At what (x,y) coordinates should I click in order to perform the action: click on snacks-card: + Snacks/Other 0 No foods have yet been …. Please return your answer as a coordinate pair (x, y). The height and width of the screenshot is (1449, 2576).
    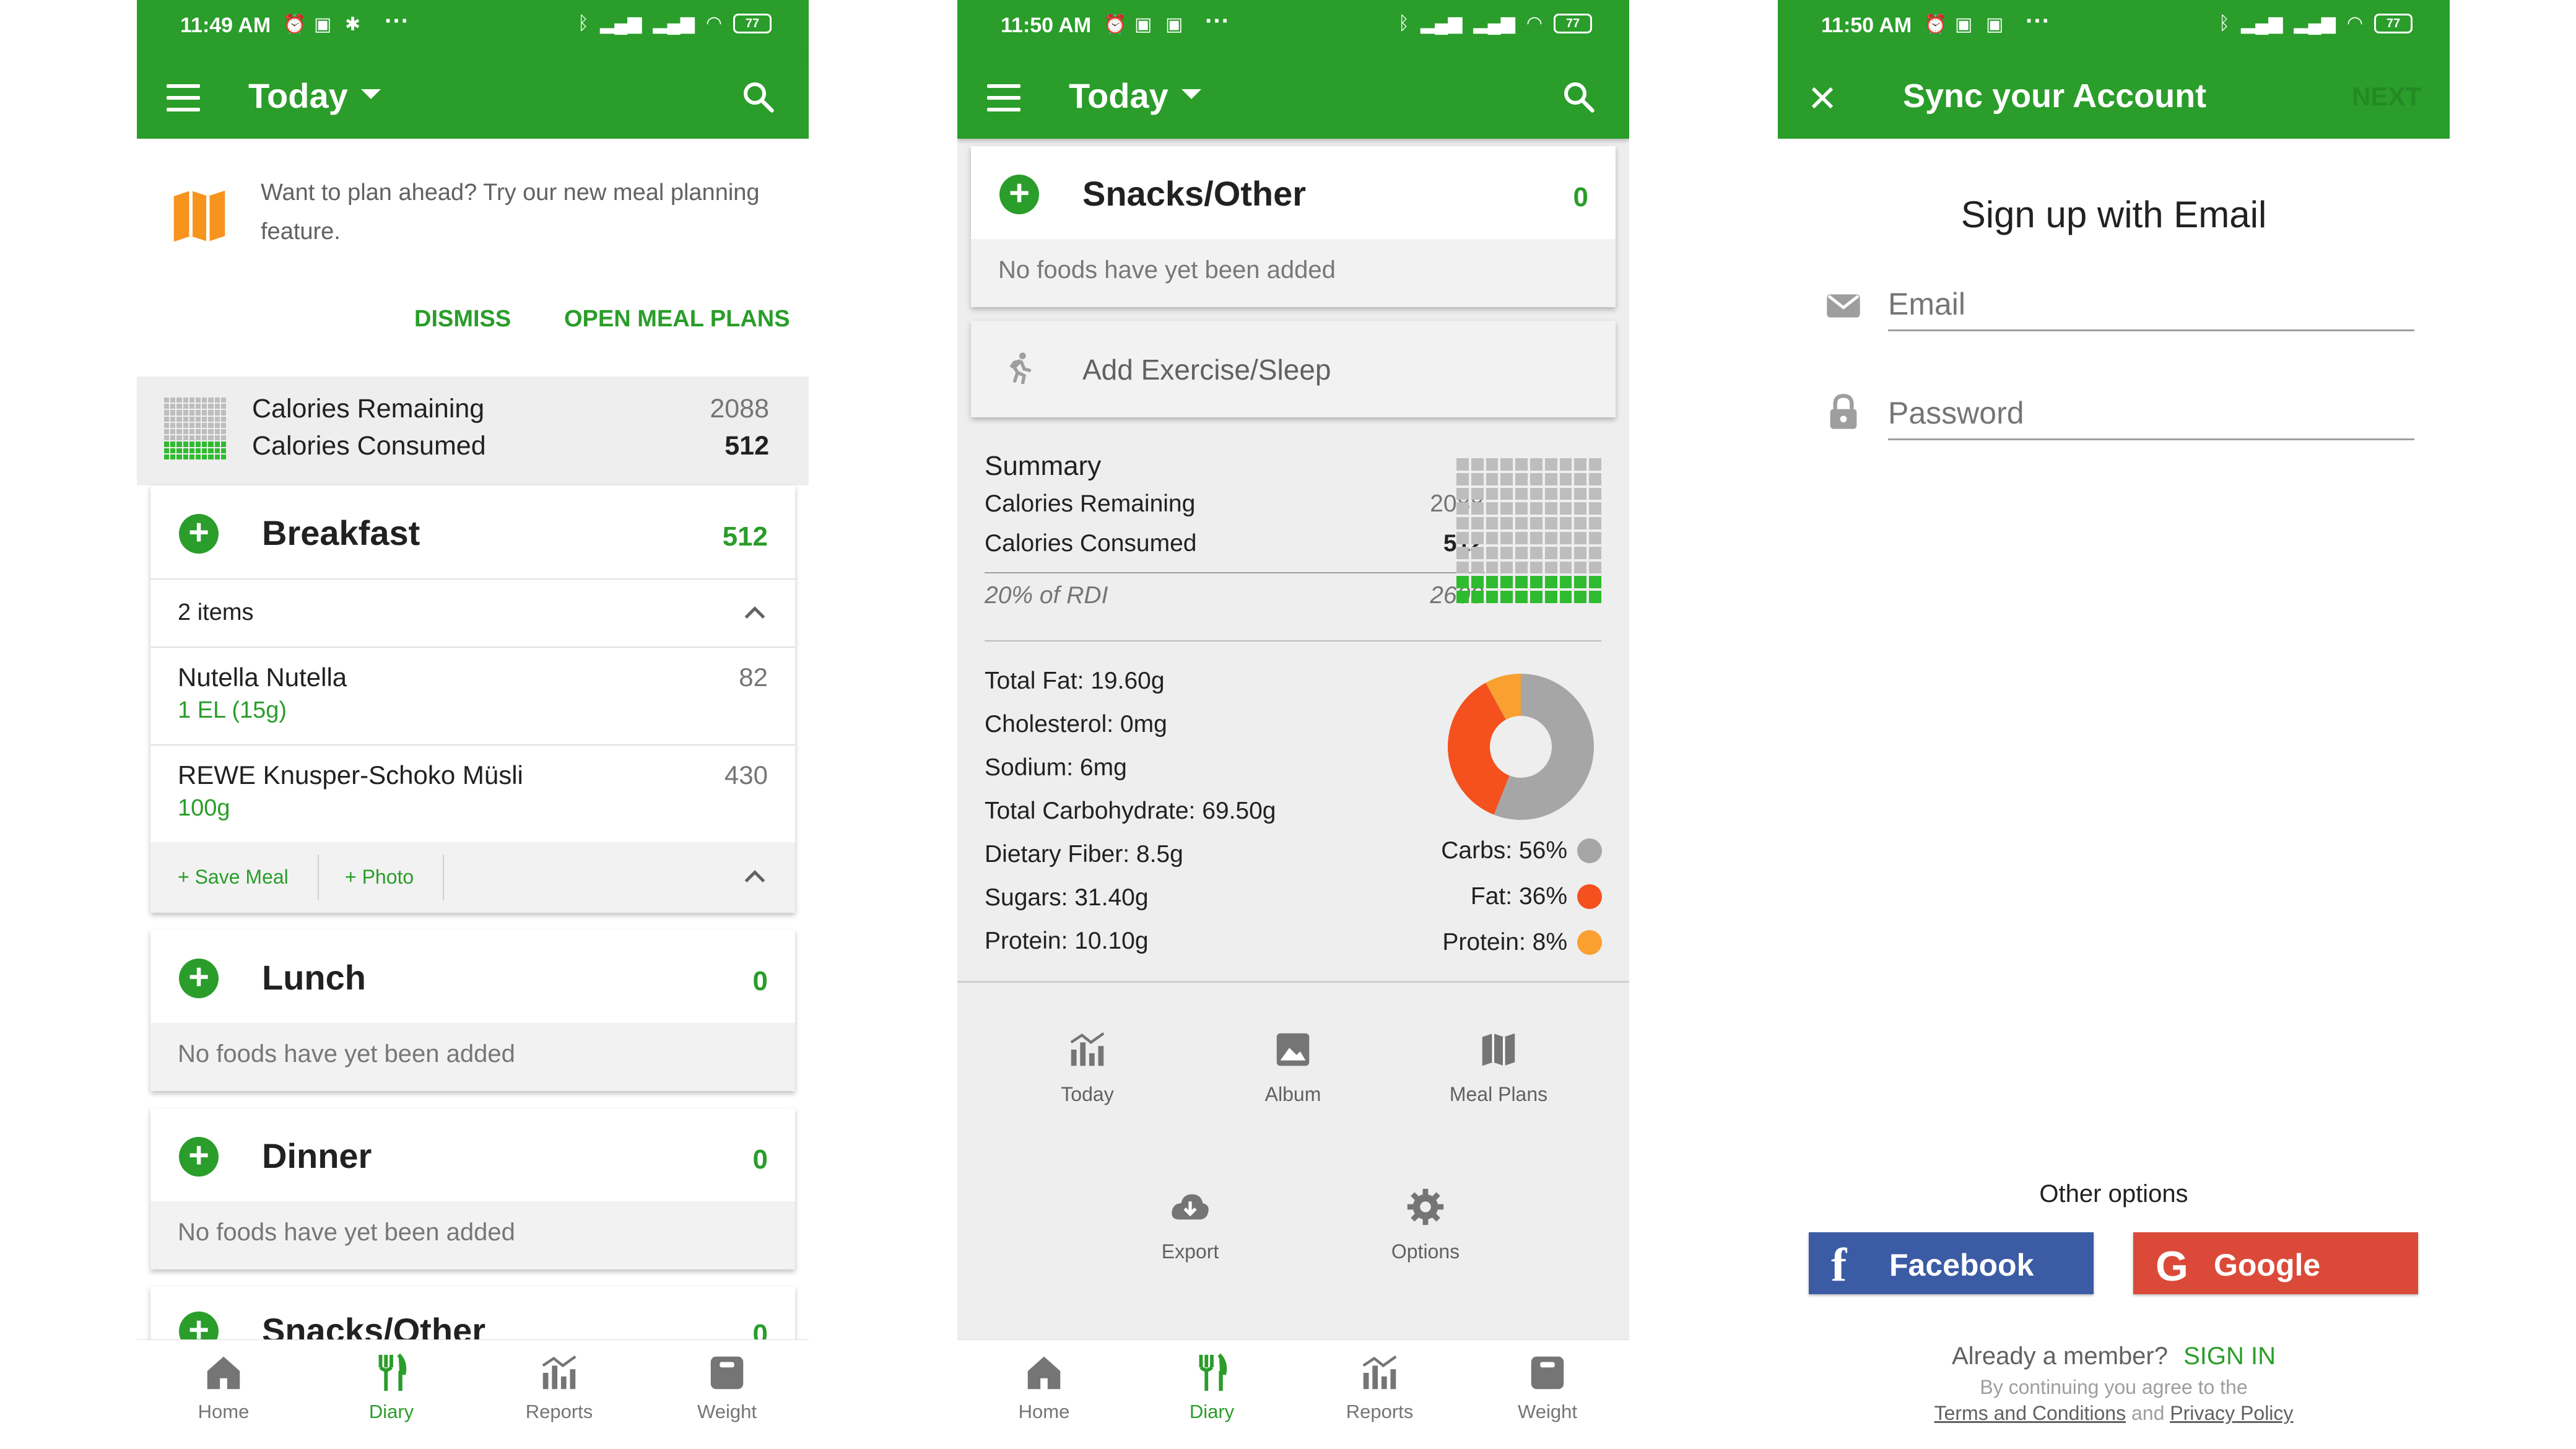
    Looking at the image, I should click on (1293, 226).